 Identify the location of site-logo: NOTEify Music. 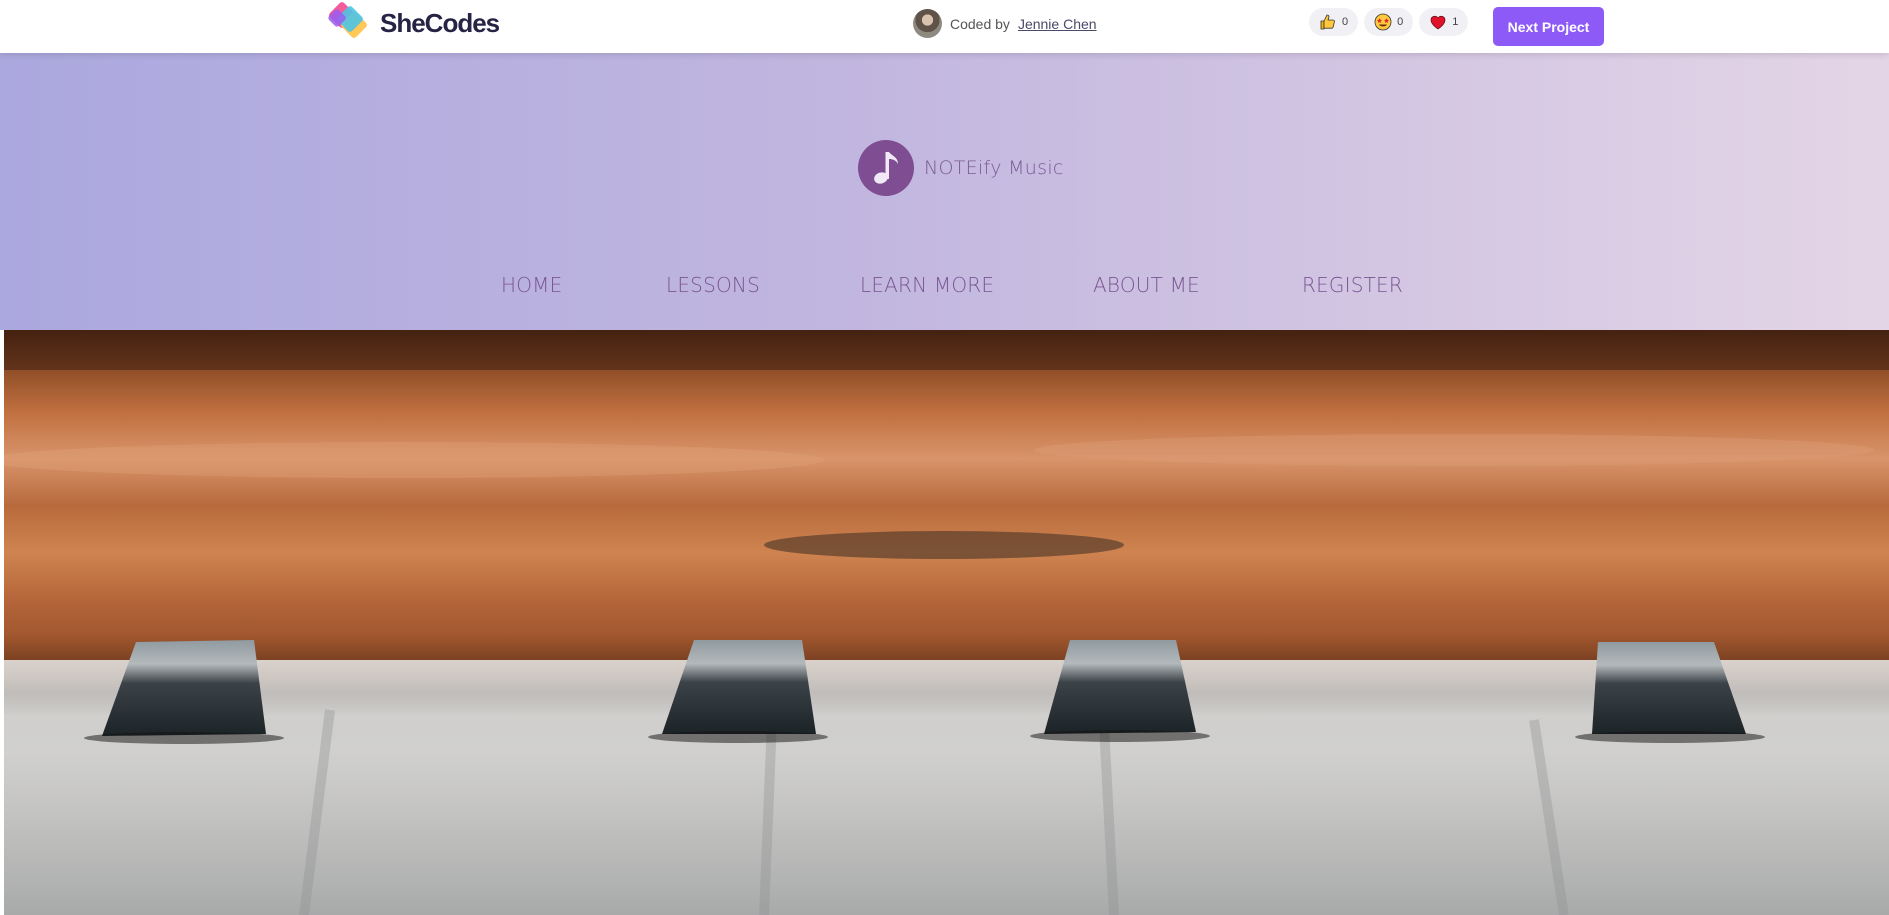
(961, 168).